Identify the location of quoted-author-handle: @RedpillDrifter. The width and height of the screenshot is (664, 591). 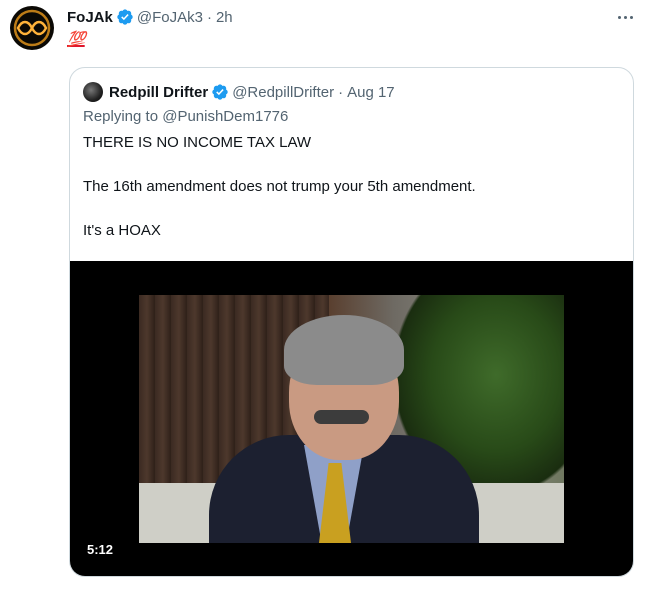
(283, 92).